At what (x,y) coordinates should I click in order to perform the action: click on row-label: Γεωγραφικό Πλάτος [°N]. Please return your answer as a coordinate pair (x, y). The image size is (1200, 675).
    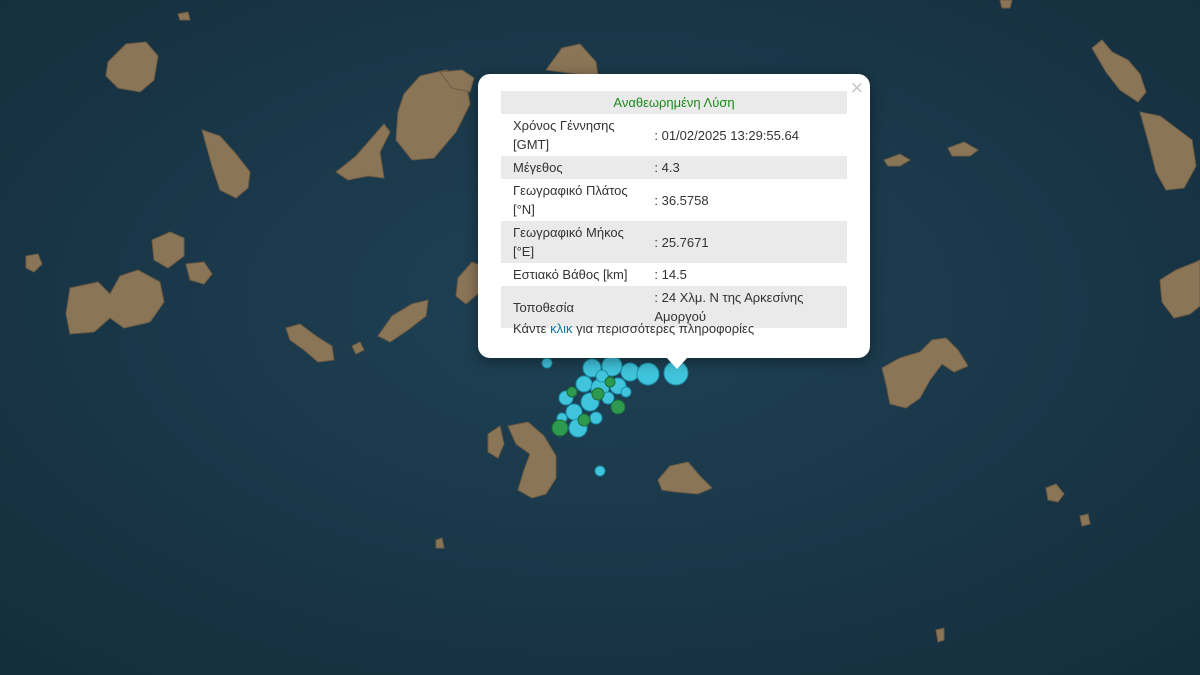
    Looking at the image, I should click on (570, 200).